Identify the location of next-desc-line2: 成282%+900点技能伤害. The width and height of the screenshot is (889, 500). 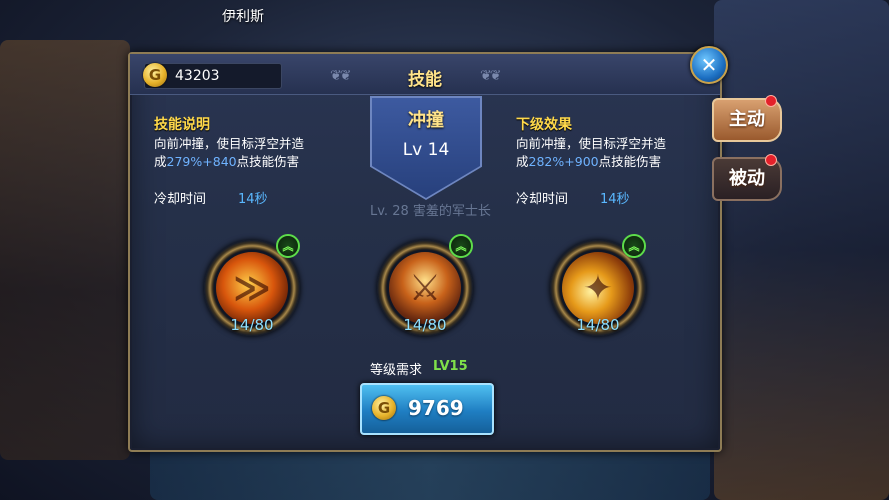
(589, 161).